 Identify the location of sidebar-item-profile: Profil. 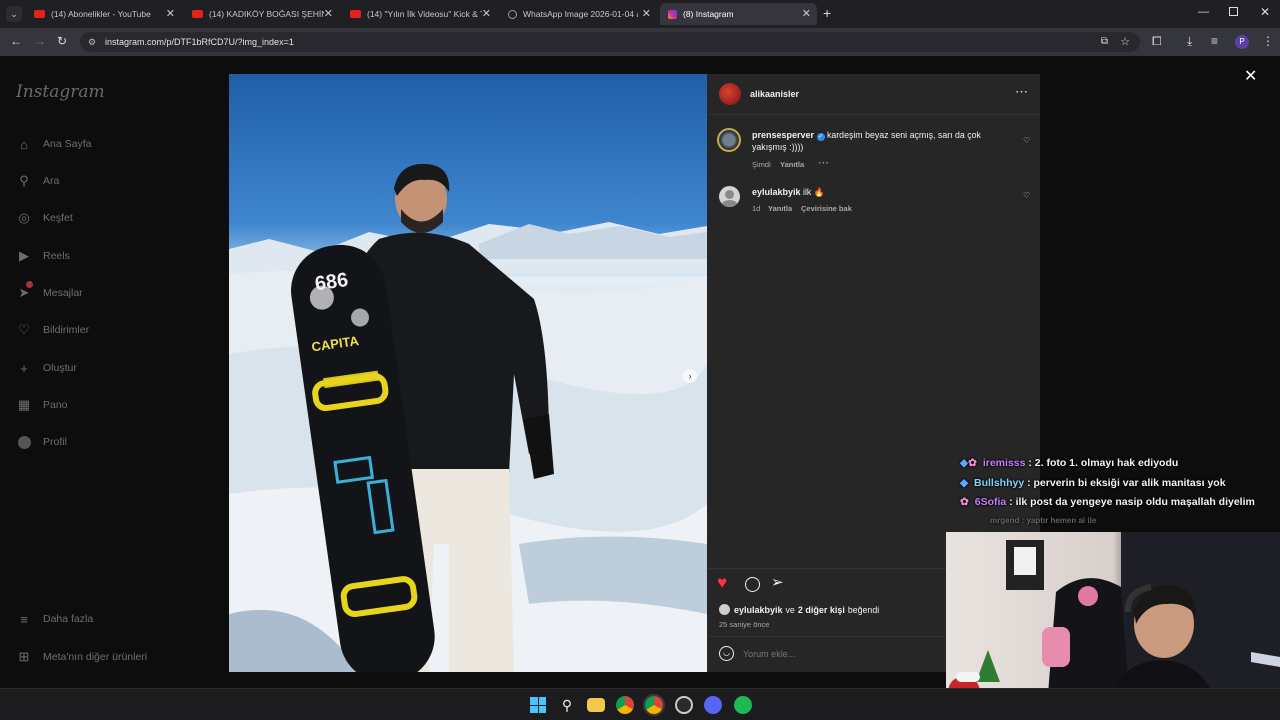
(41, 442).